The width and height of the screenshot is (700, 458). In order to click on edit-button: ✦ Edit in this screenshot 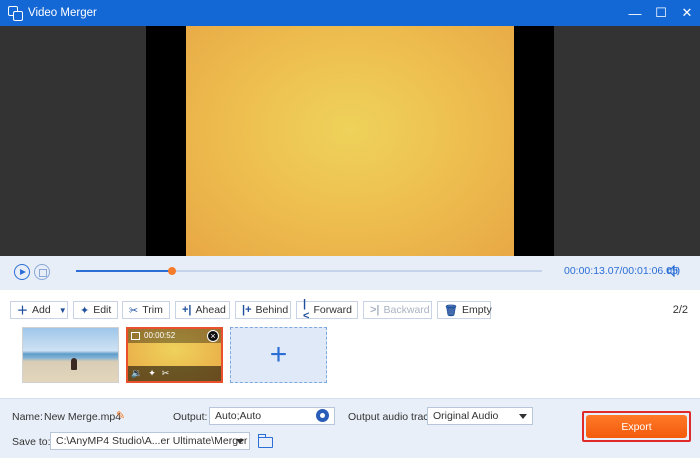, I will do `click(95, 310)`.